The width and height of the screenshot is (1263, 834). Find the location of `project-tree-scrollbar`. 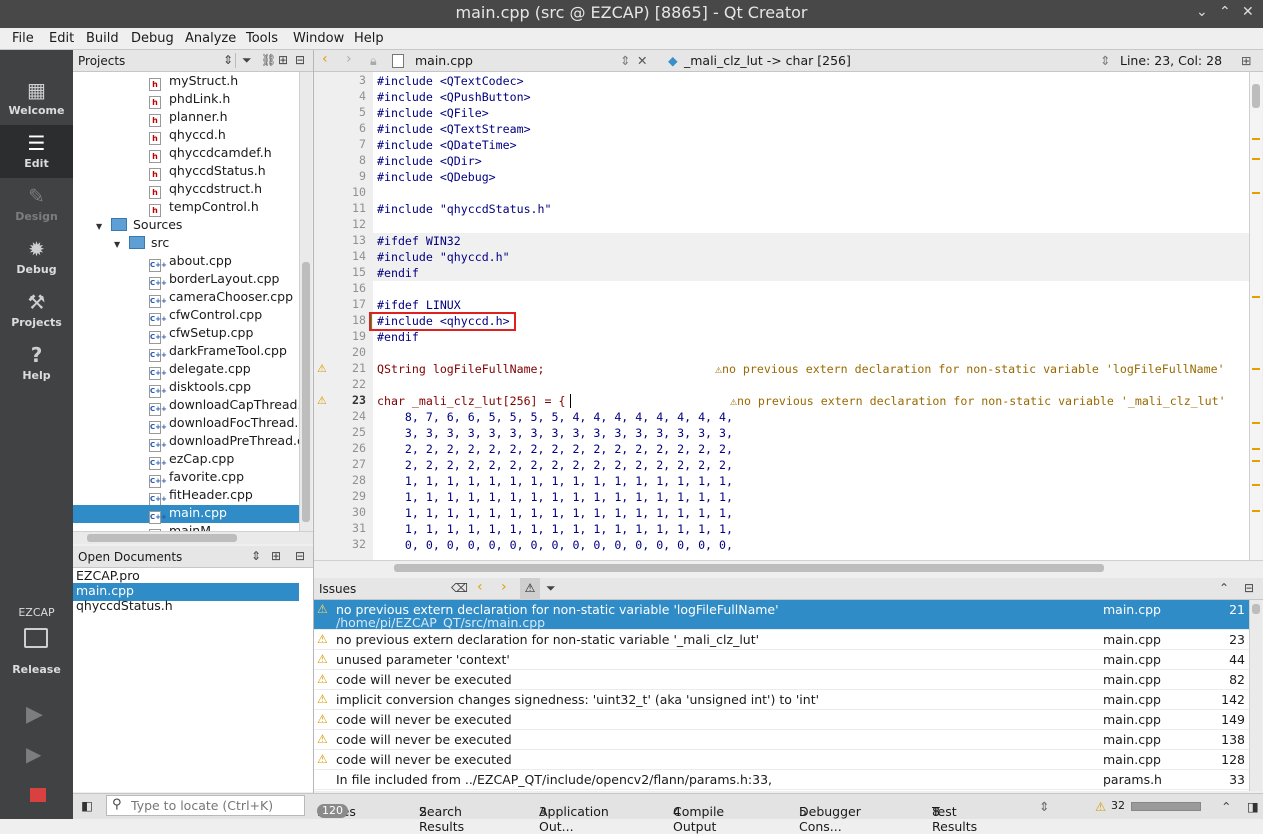

project-tree-scrollbar is located at coordinates (305, 301).